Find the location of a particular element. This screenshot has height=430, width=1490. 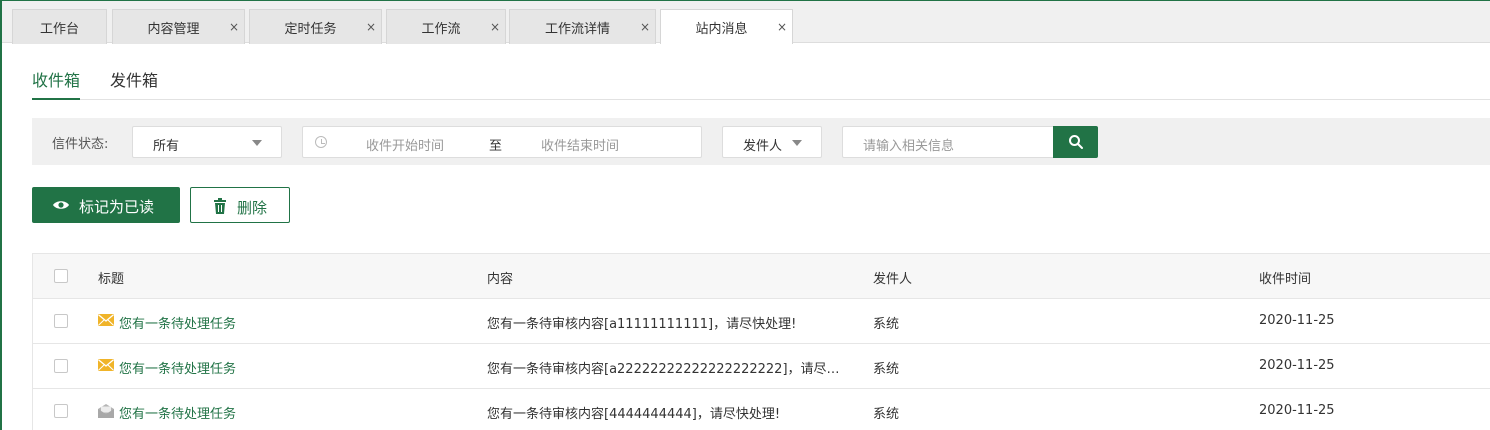

sender-select: 发件人 is located at coordinates (772, 142).